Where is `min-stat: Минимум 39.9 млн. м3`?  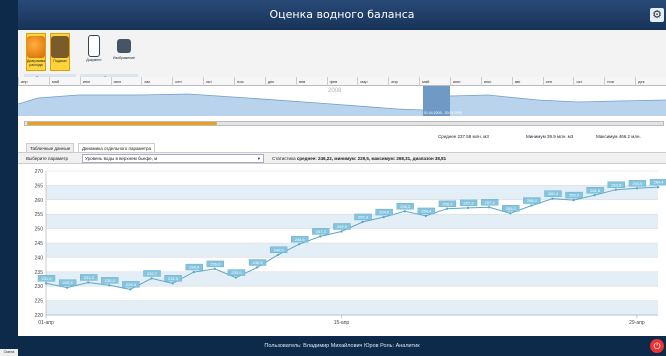 min-stat: Минимум 39.9 млн. м3 is located at coordinates (550, 136).